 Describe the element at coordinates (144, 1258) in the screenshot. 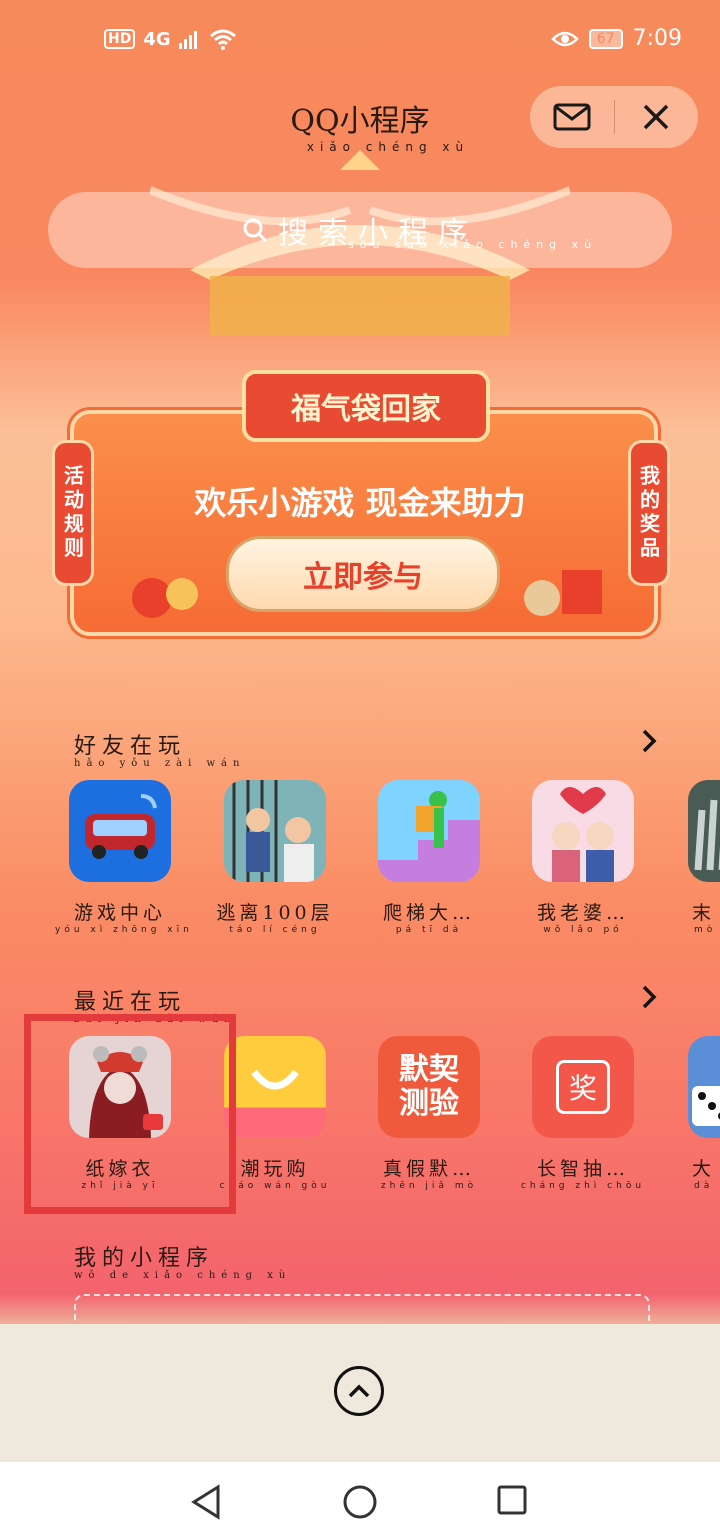

I see `section-title-text: 我的小程序` at that location.